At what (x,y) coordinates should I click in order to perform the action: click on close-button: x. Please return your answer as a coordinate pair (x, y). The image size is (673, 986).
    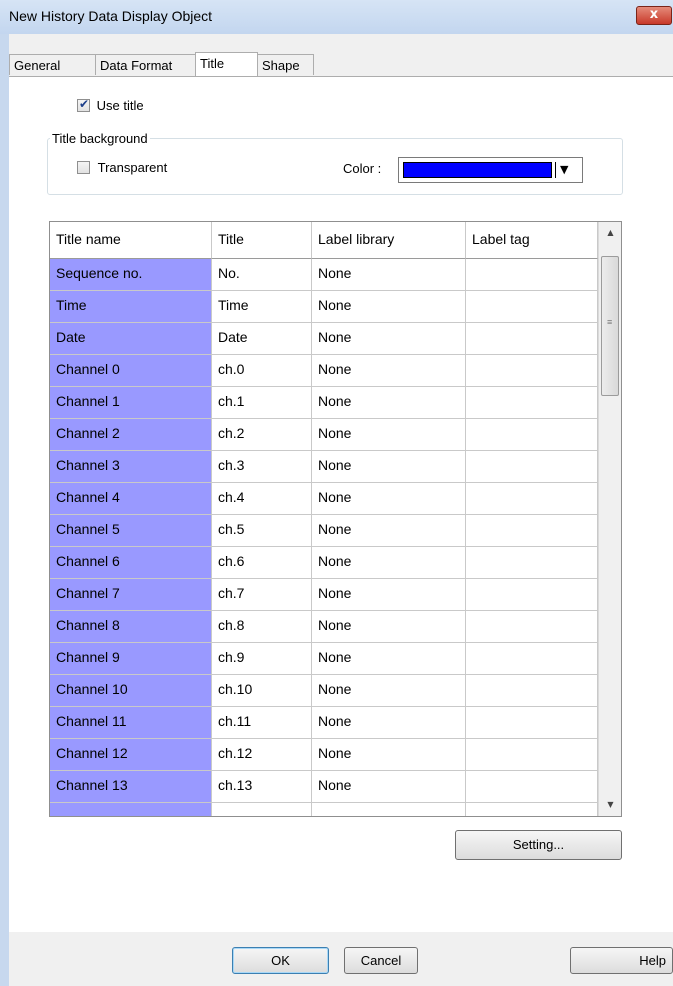
    Looking at the image, I should click on (654, 15).